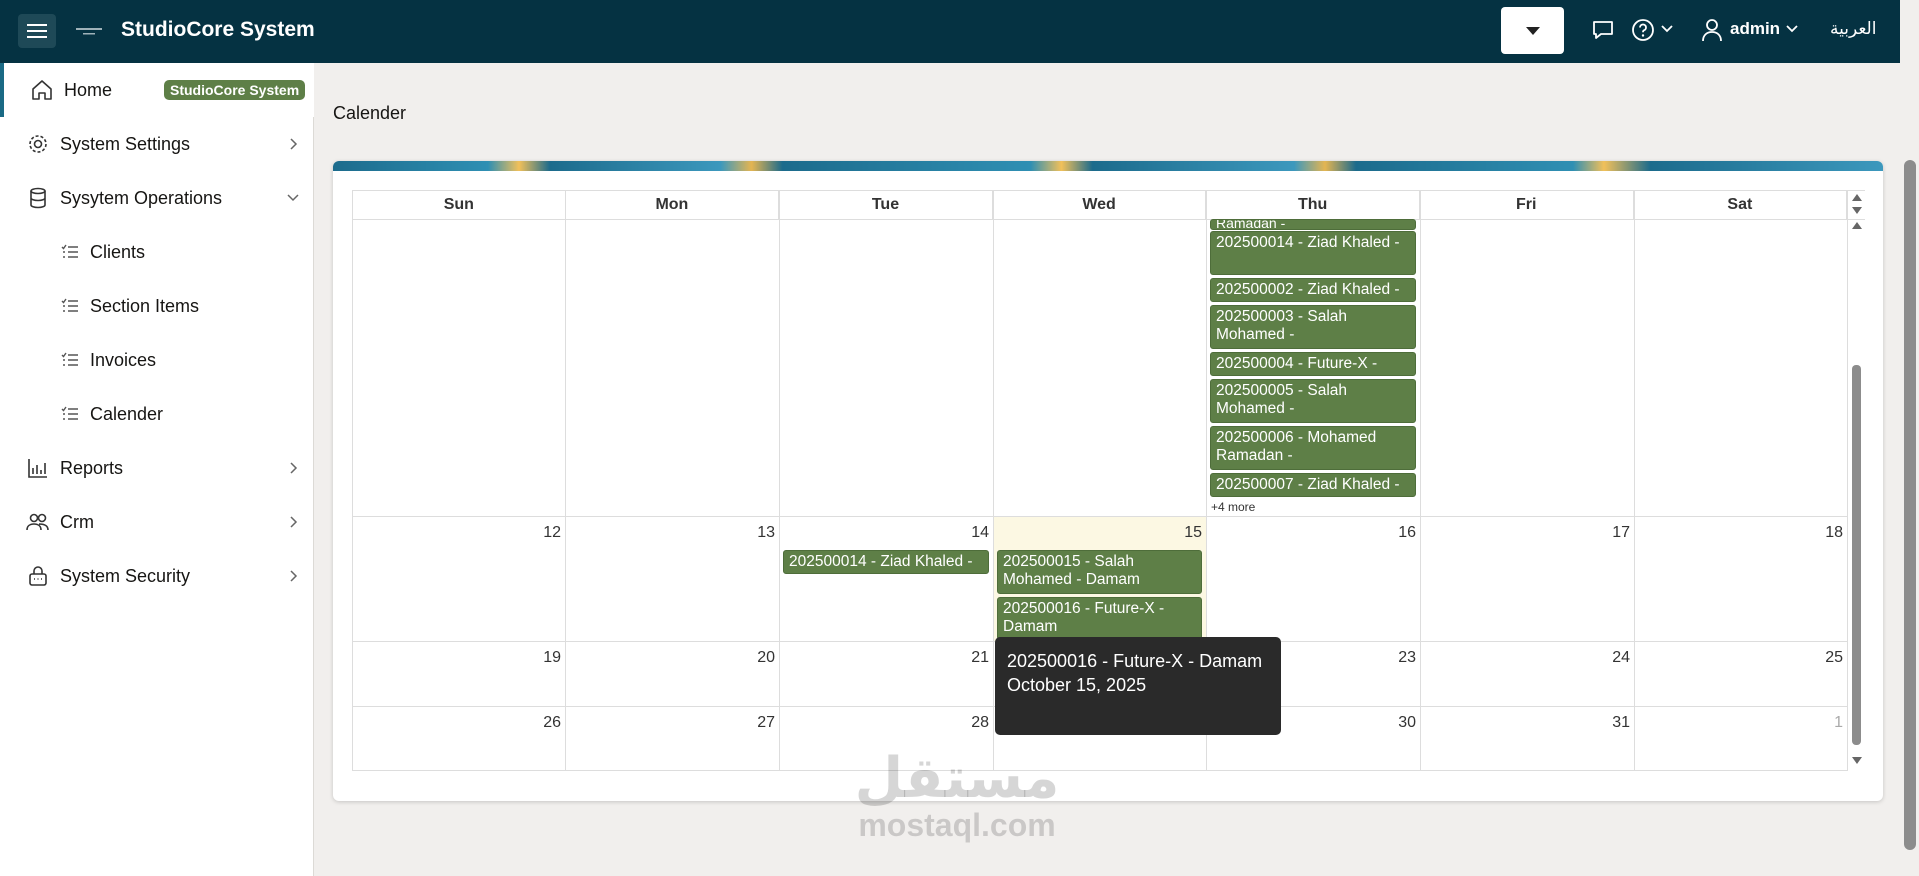 This screenshot has width=1919, height=876. What do you see at coordinates (370, 113) in the screenshot?
I see `page-title: Calender` at bounding box center [370, 113].